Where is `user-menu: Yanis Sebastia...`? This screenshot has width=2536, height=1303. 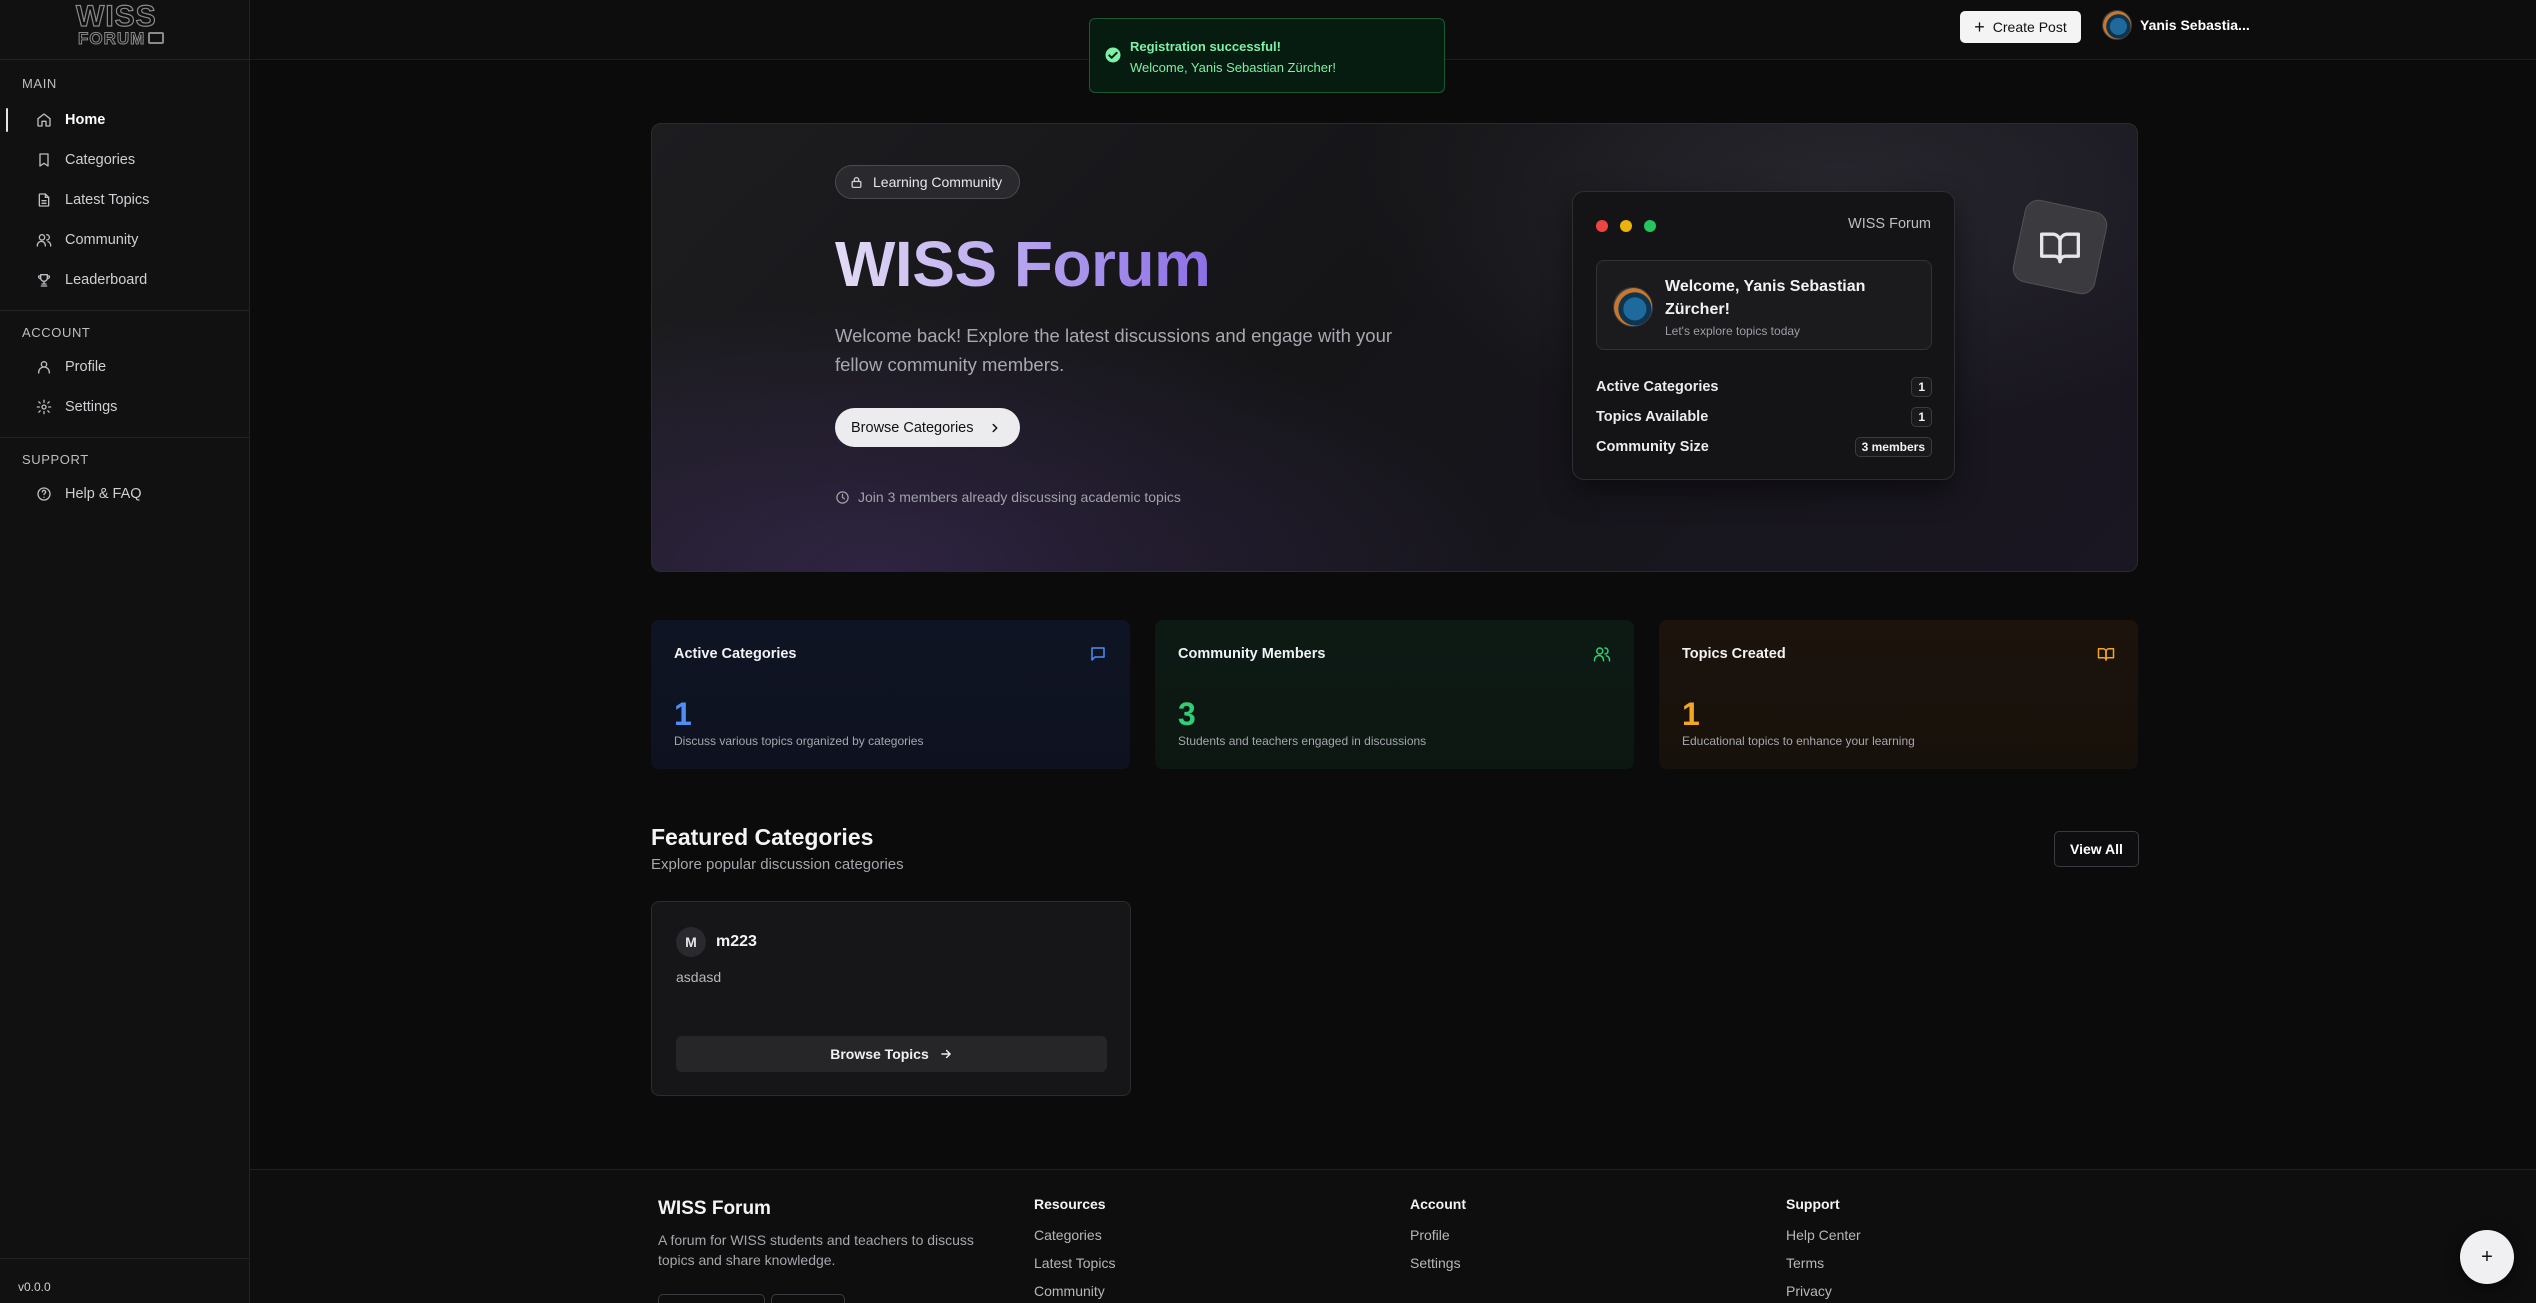
user-menu: Yanis Sebastia... is located at coordinates (2176, 25).